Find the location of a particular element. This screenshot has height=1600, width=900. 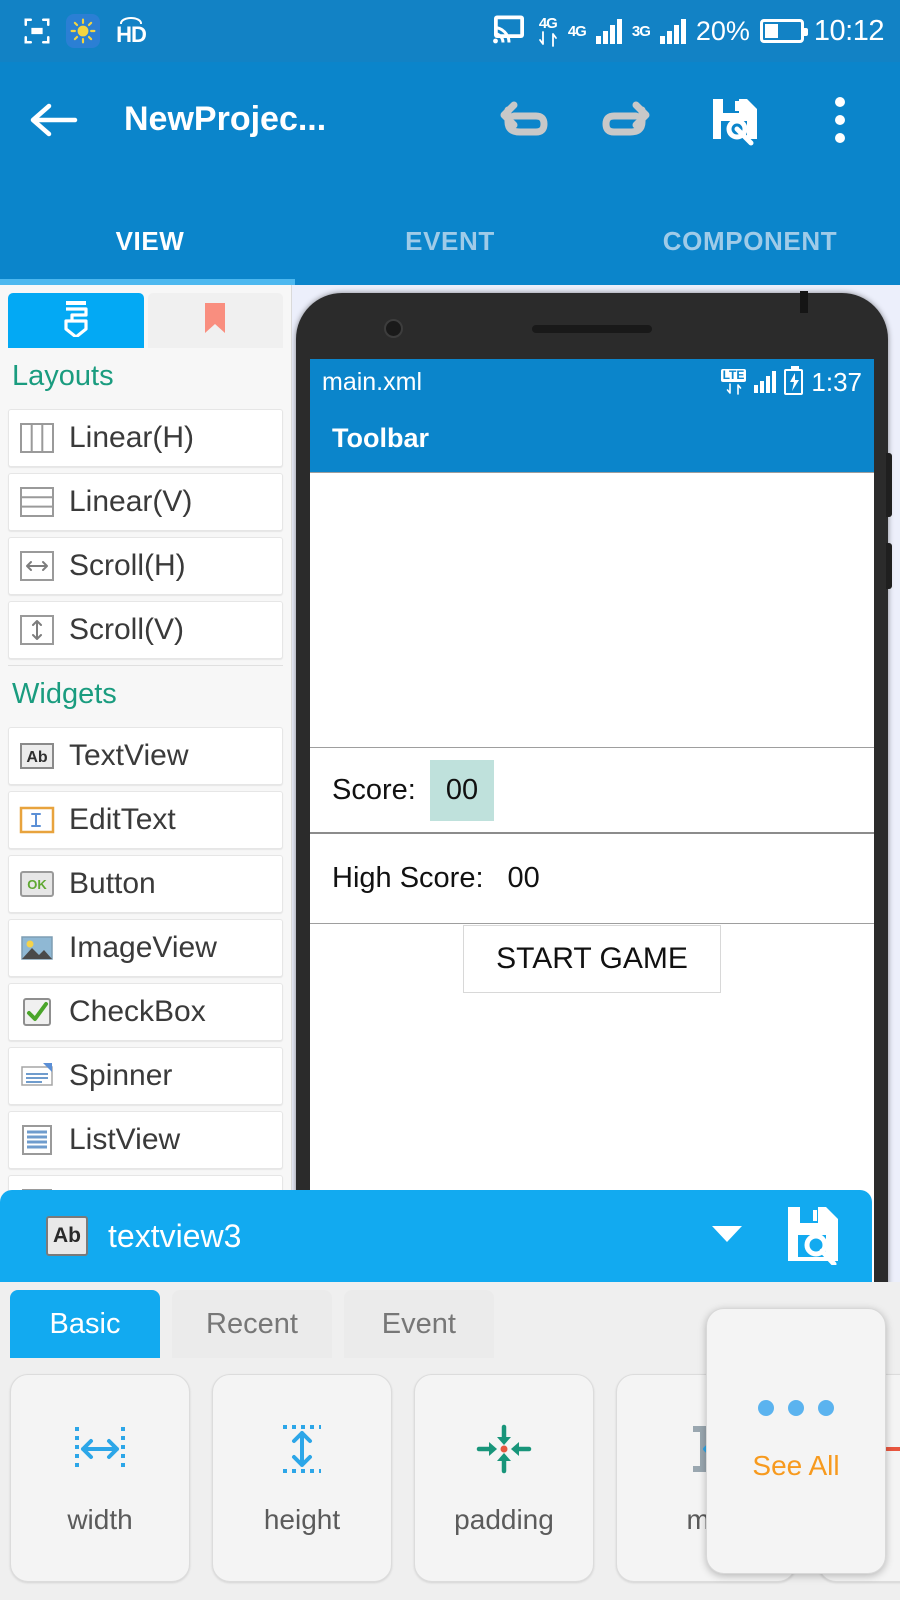

palette-item-label: Spinner is located at coordinates (121, 1075).